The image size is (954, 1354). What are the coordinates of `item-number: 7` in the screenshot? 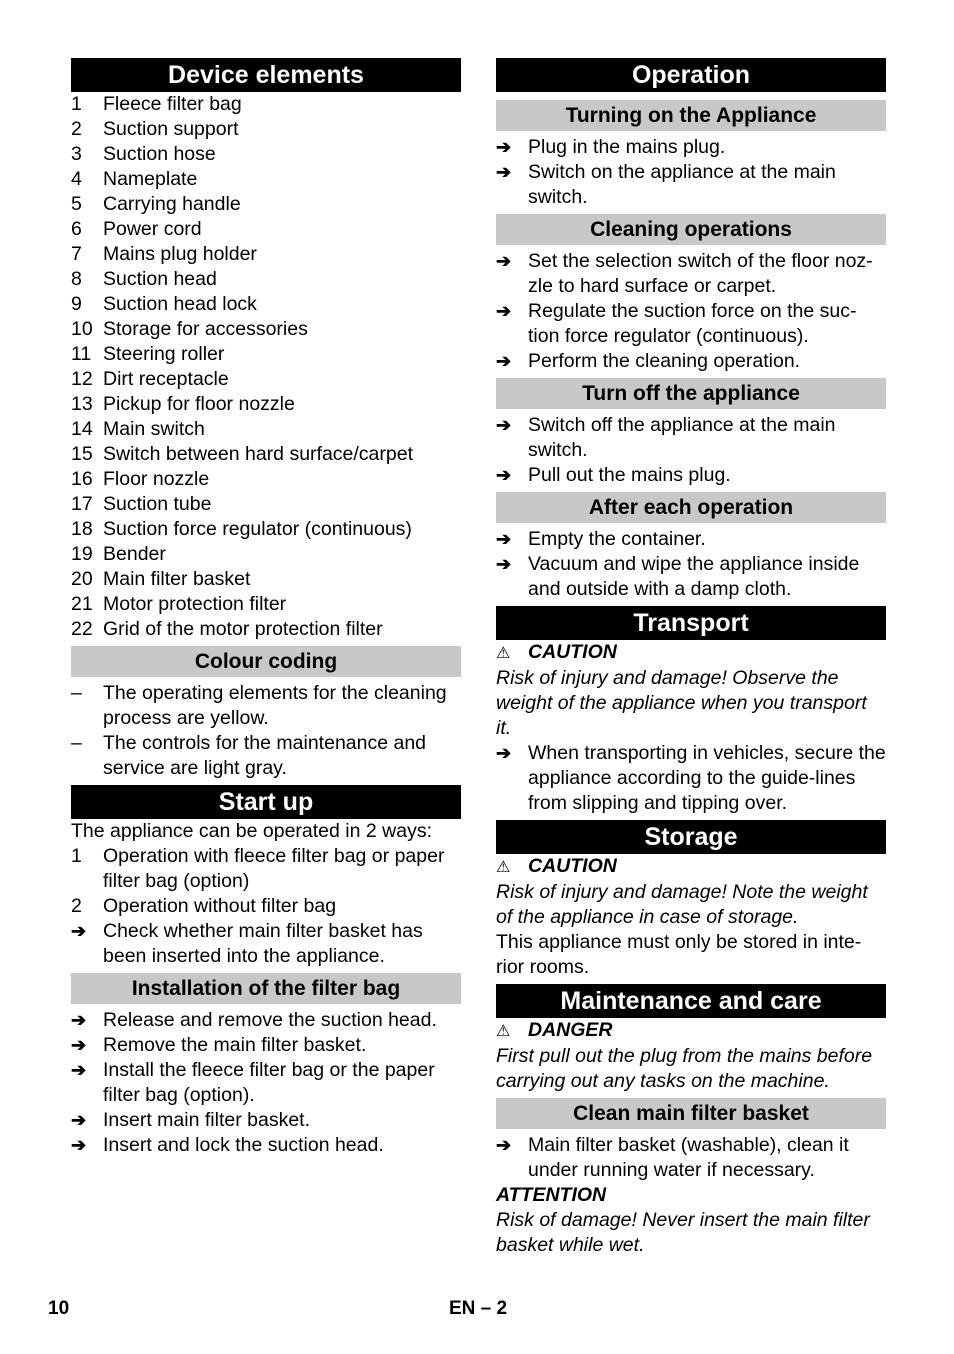 It's located at (76, 254).